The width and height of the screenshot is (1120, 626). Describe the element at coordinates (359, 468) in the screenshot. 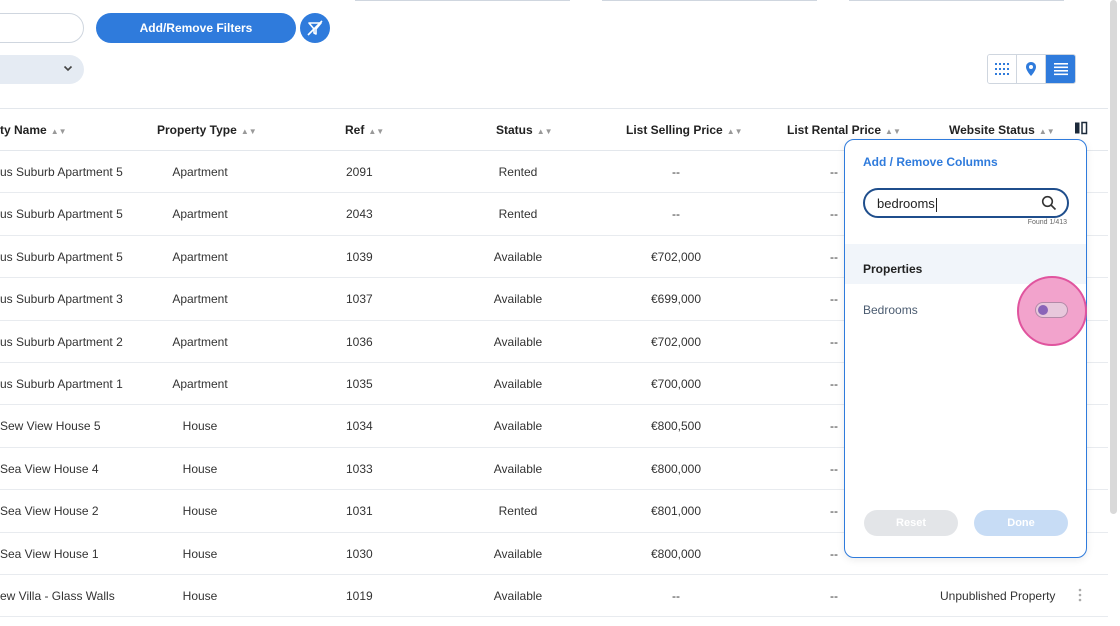

I see `ref-cell: 1033` at that location.